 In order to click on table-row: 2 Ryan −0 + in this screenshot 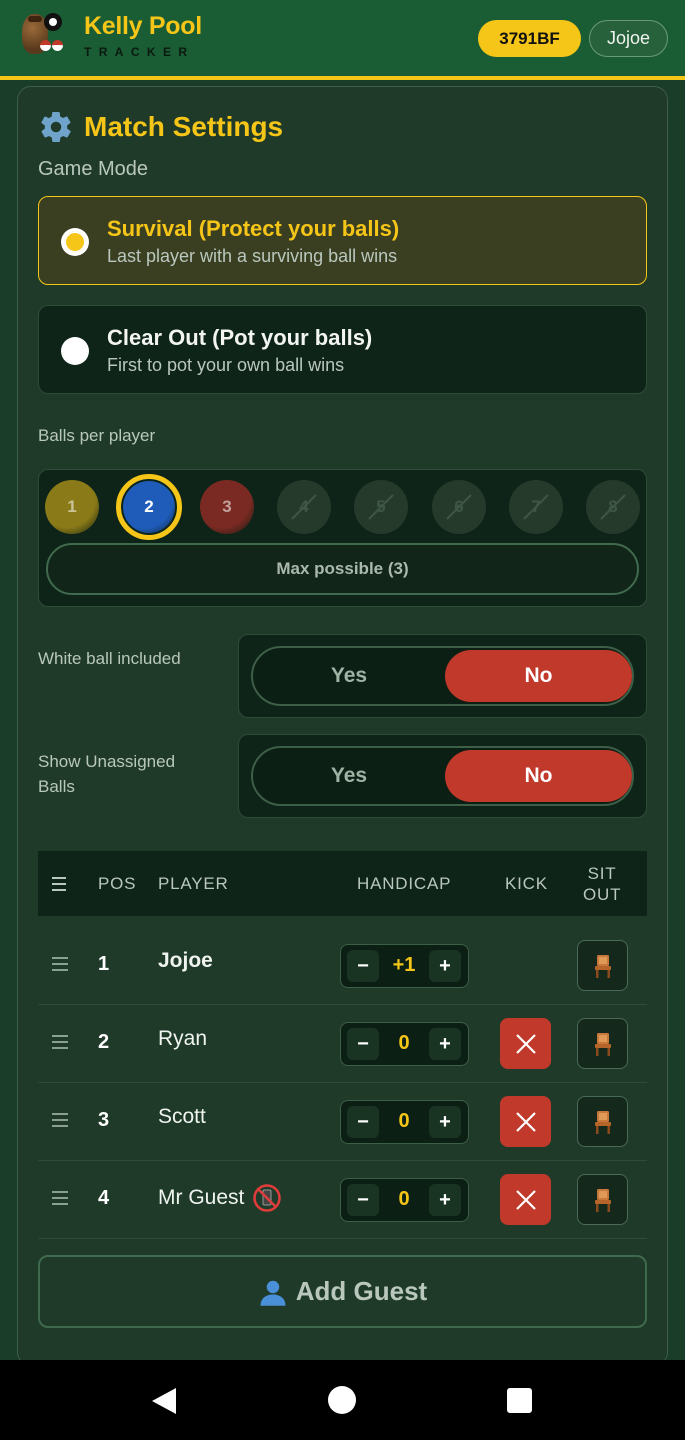, I will do `click(342, 1044)`.